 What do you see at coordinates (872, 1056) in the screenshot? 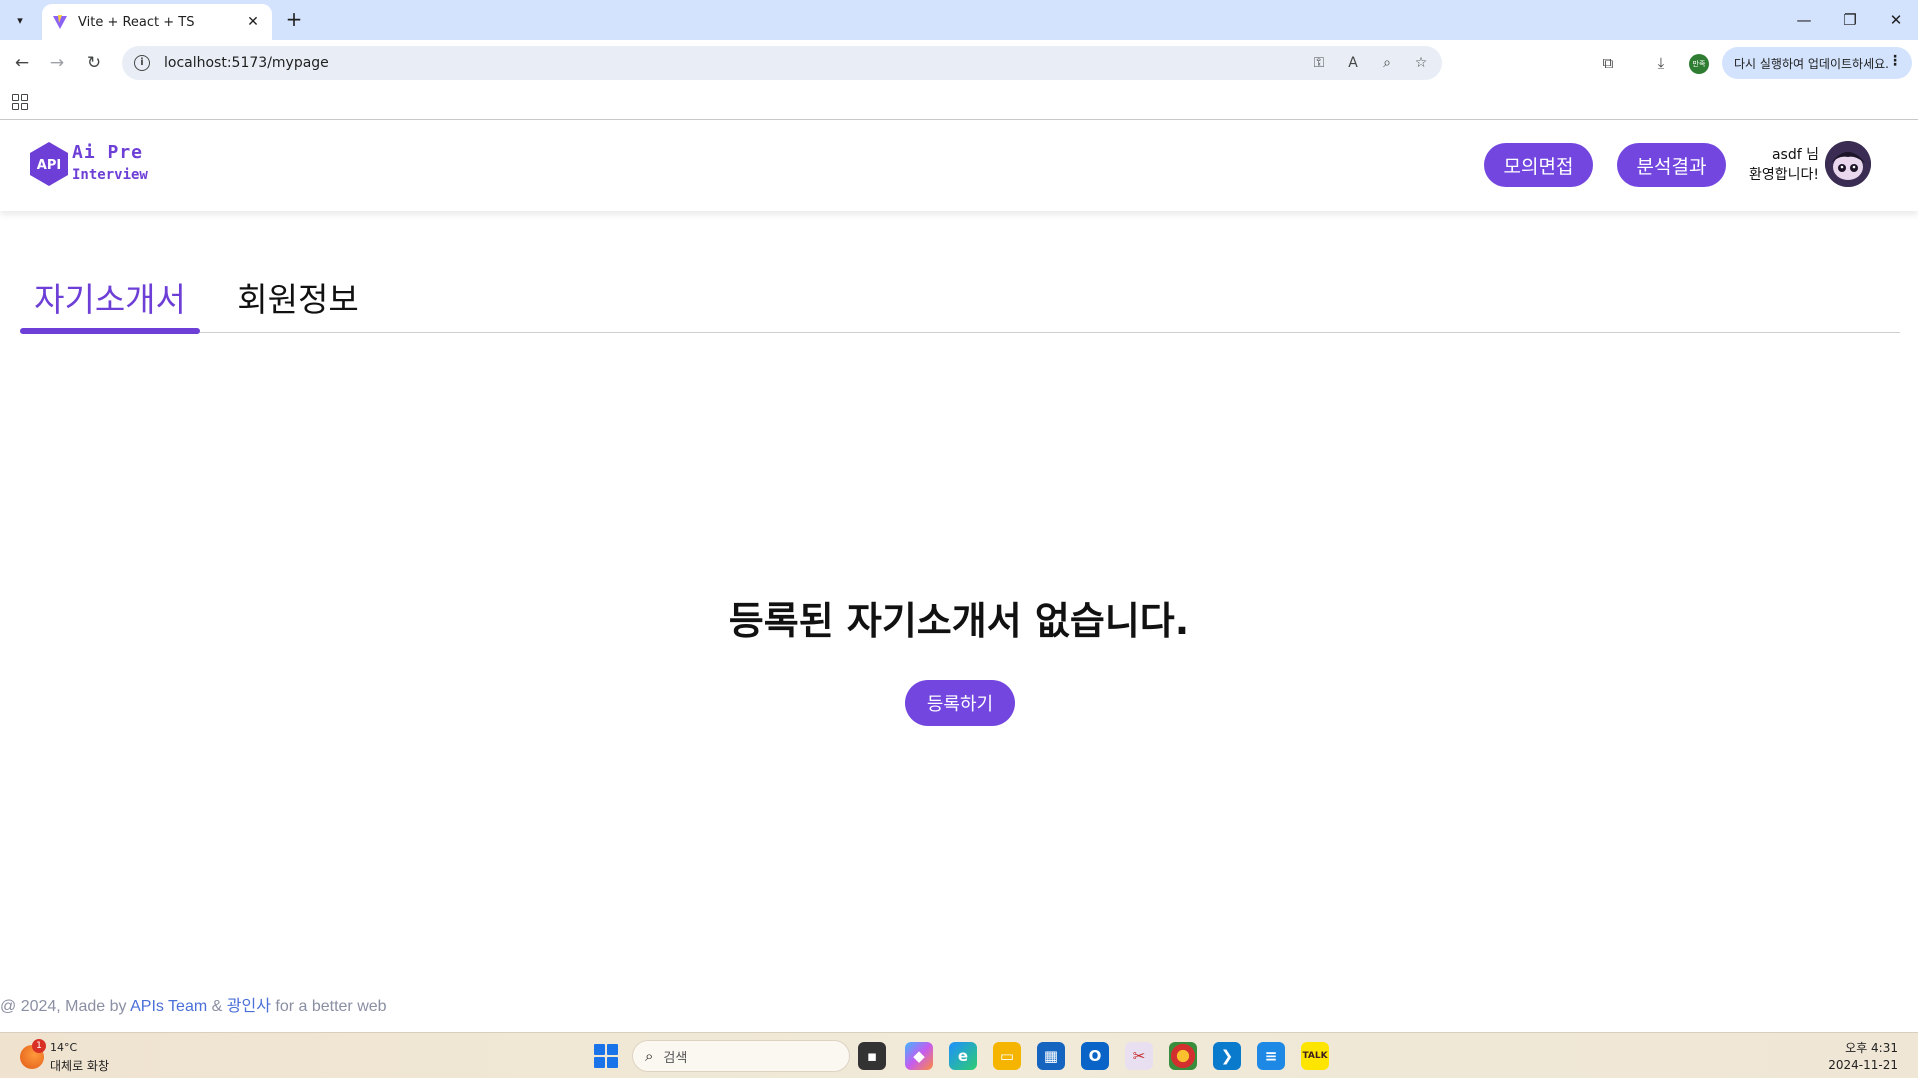
I see `task-view-icon: ▪` at bounding box center [872, 1056].